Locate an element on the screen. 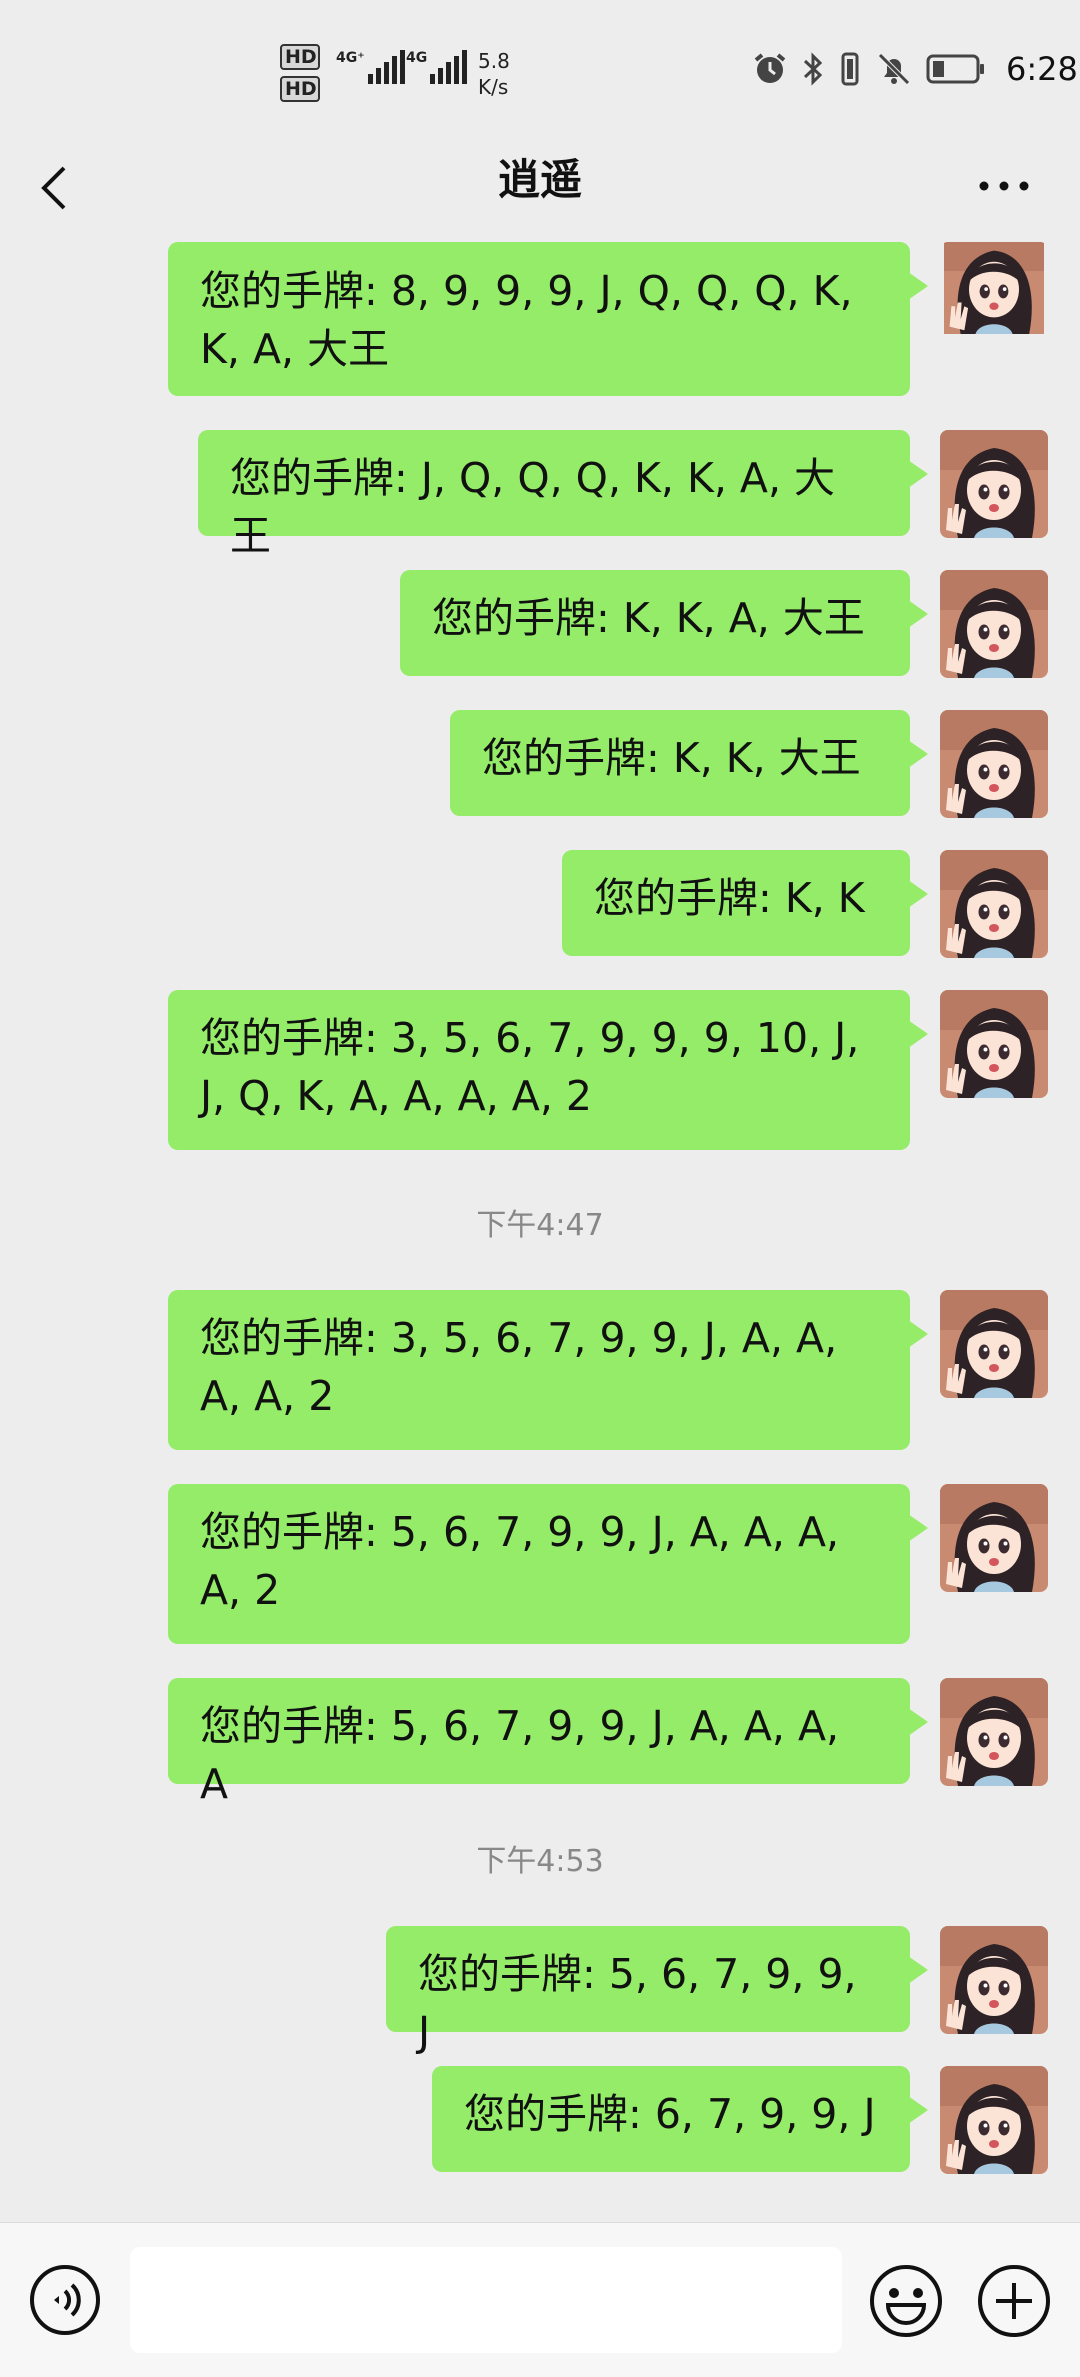 The width and height of the screenshot is (1080, 2377). alarm-icon is located at coordinates (770, 68).